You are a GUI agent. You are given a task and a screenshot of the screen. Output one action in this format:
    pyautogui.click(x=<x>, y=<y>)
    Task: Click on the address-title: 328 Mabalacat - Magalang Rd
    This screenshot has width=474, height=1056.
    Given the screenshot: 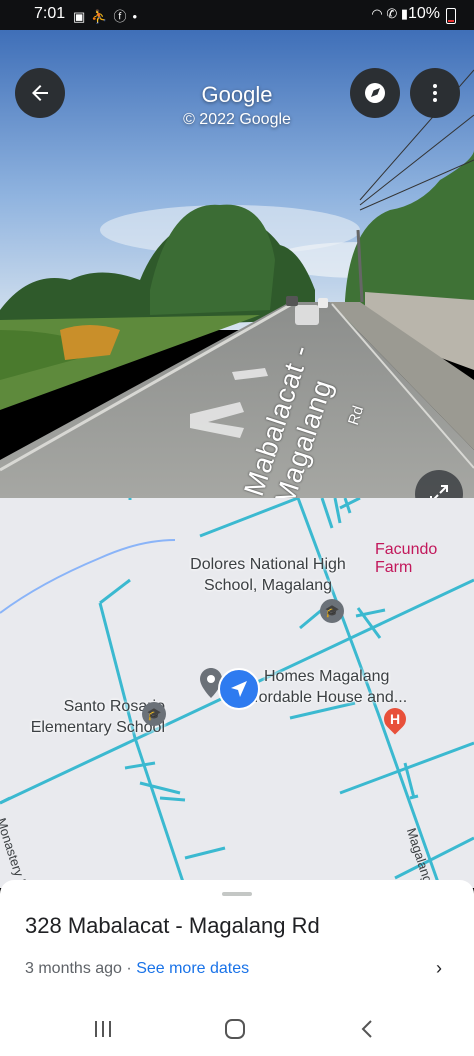 What is the action you would take?
    pyautogui.click(x=172, y=925)
    